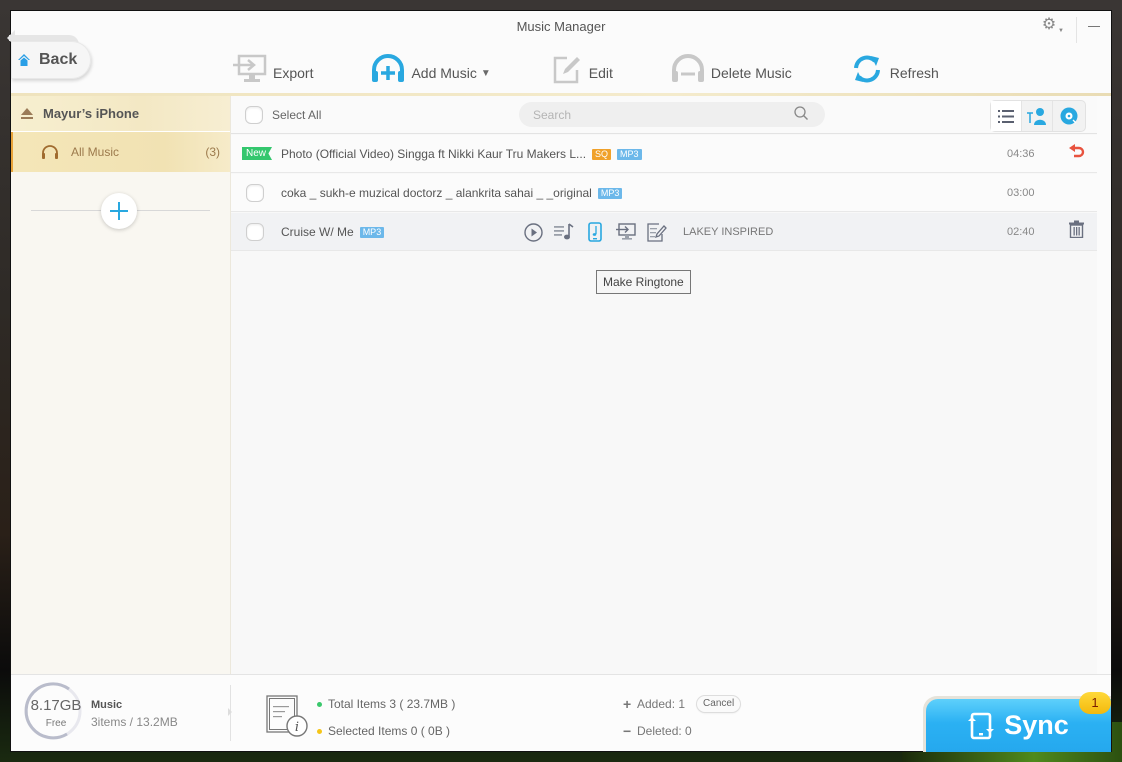  I want to click on title-bar: Music Manager ⚙ ▼, so click(561, 27).